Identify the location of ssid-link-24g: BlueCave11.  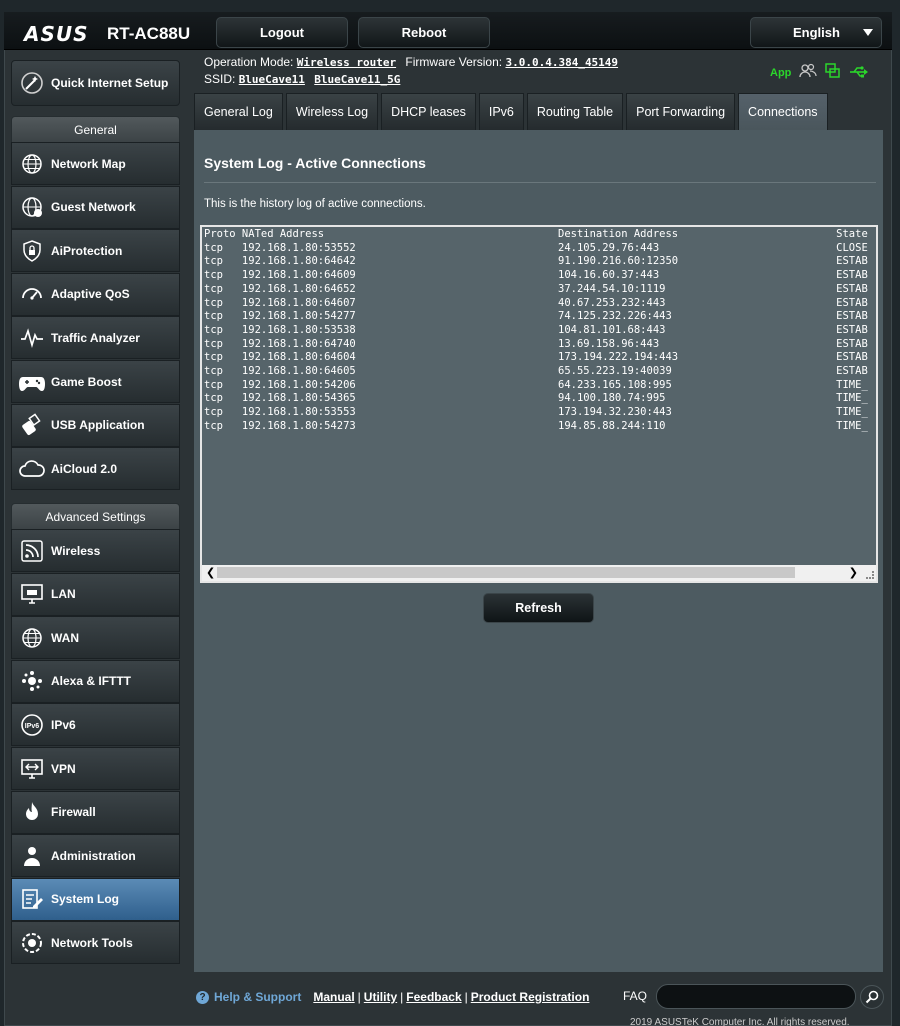
(272, 79).